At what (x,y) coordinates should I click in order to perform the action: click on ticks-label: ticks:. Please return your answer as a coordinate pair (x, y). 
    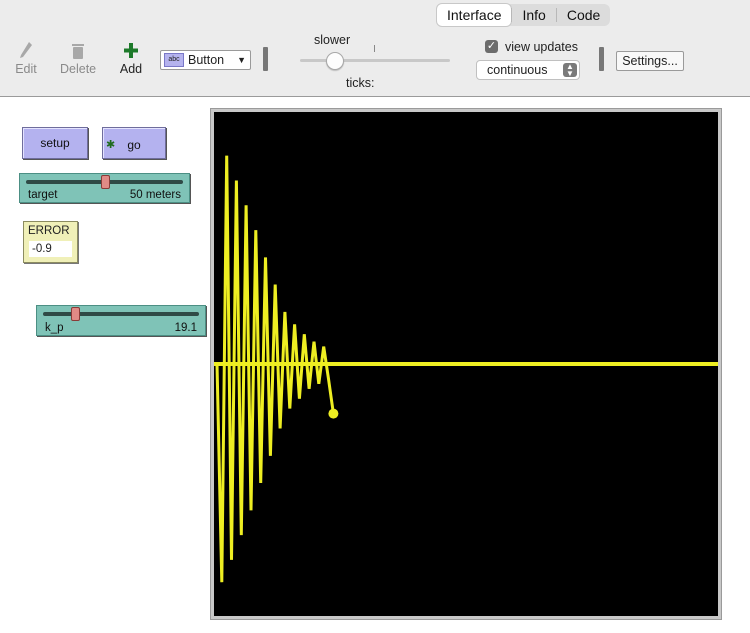
    Looking at the image, I should click on (360, 83).